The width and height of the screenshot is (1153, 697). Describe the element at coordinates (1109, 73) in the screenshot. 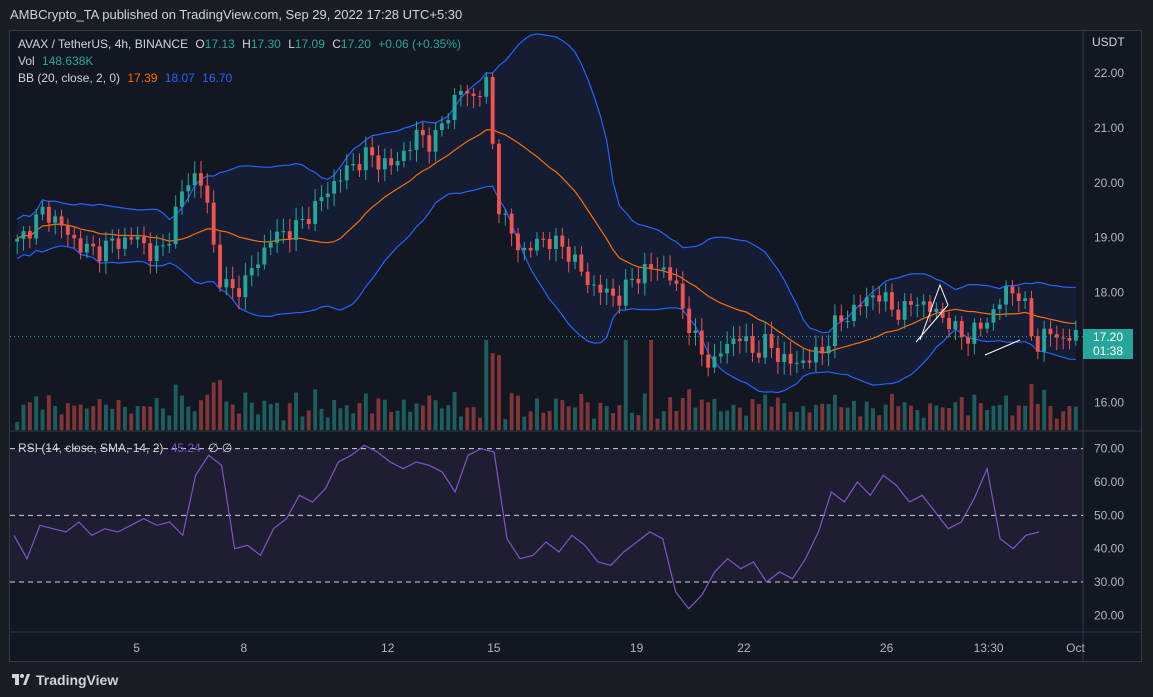

I see `price-tick-label: 22.00` at that location.